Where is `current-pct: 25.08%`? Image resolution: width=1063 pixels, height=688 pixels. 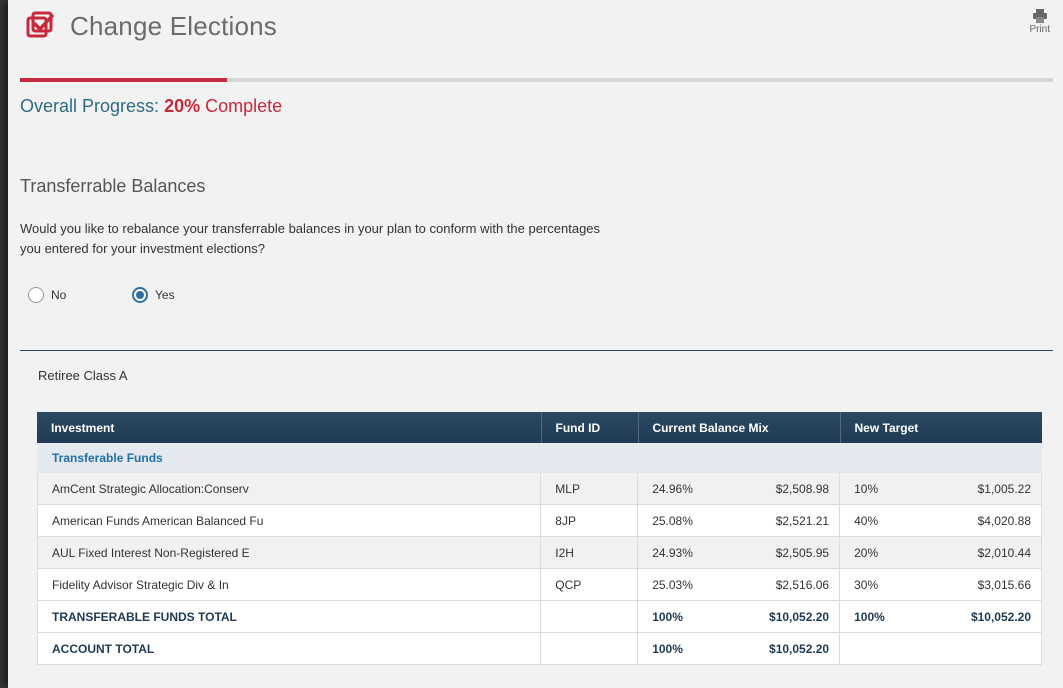
current-pct: 25.08% is located at coordinates (688, 520).